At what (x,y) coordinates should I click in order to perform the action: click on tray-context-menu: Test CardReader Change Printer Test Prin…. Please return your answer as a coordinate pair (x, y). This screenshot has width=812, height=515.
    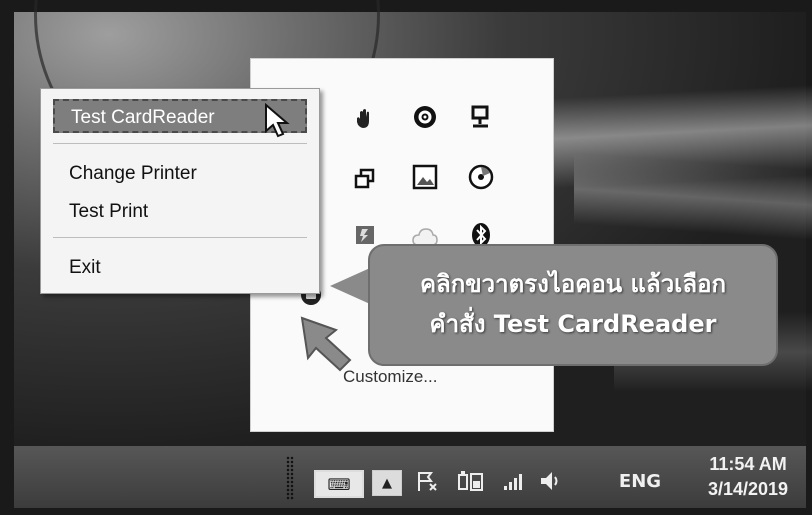
    Looking at the image, I should click on (180, 191).